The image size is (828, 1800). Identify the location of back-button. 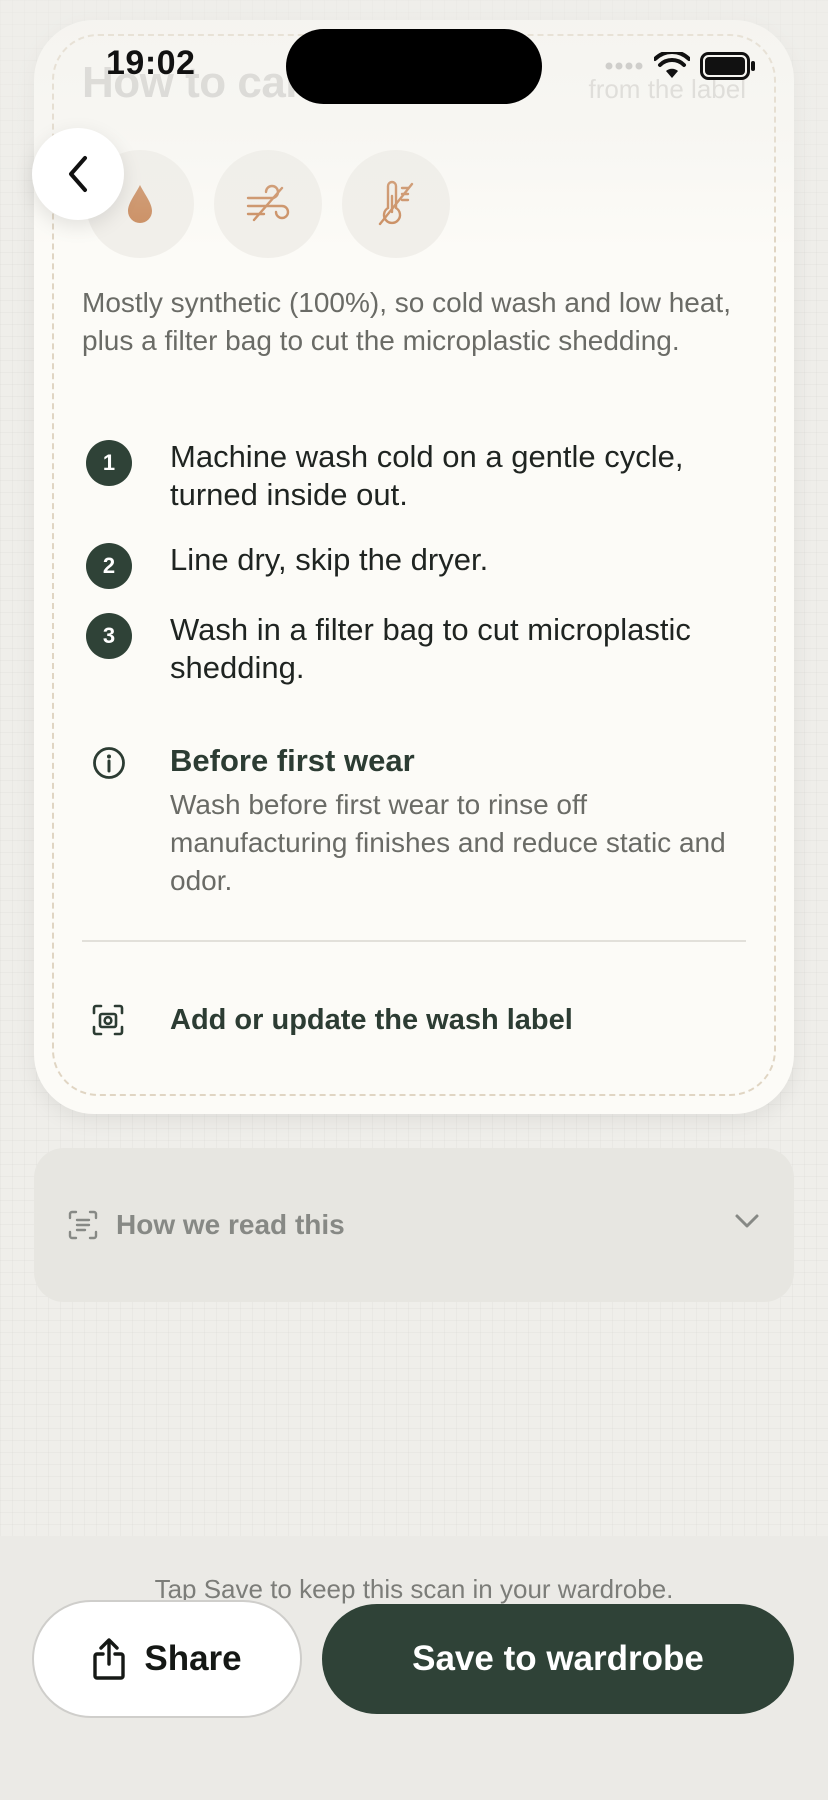
(78, 174).